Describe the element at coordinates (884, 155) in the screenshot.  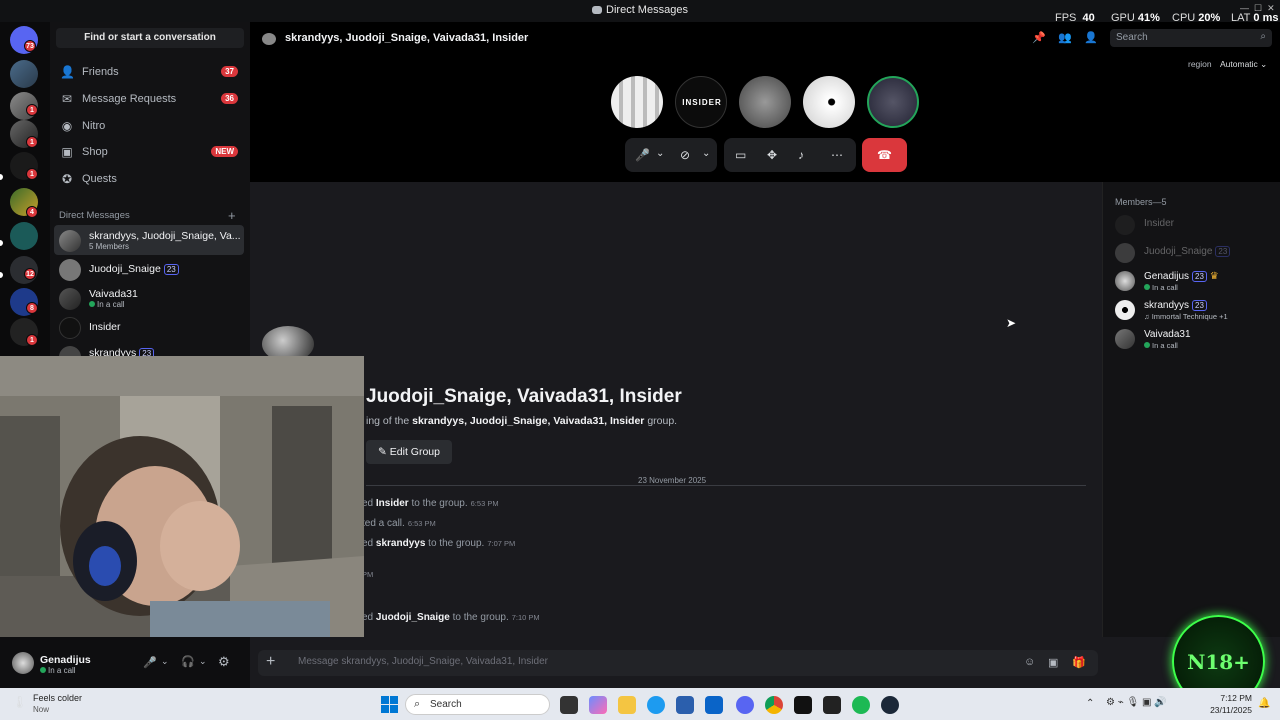
I see `hang-up-button: ☎` at that location.